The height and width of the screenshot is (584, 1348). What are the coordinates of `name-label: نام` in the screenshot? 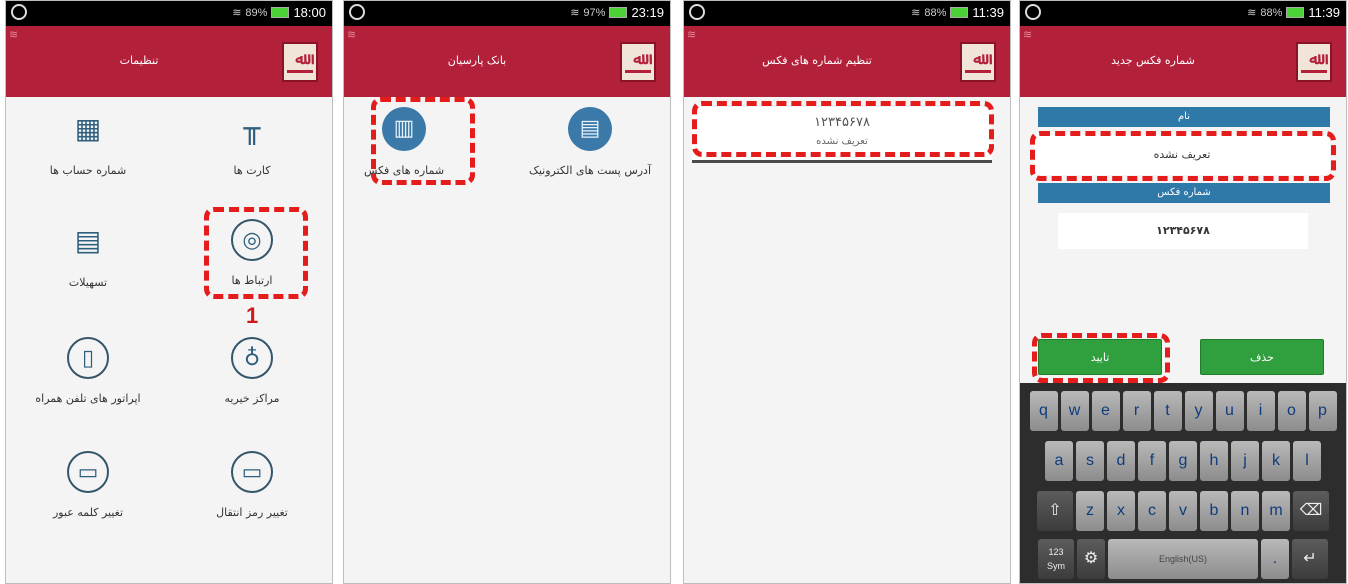 It's located at (1184, 117).